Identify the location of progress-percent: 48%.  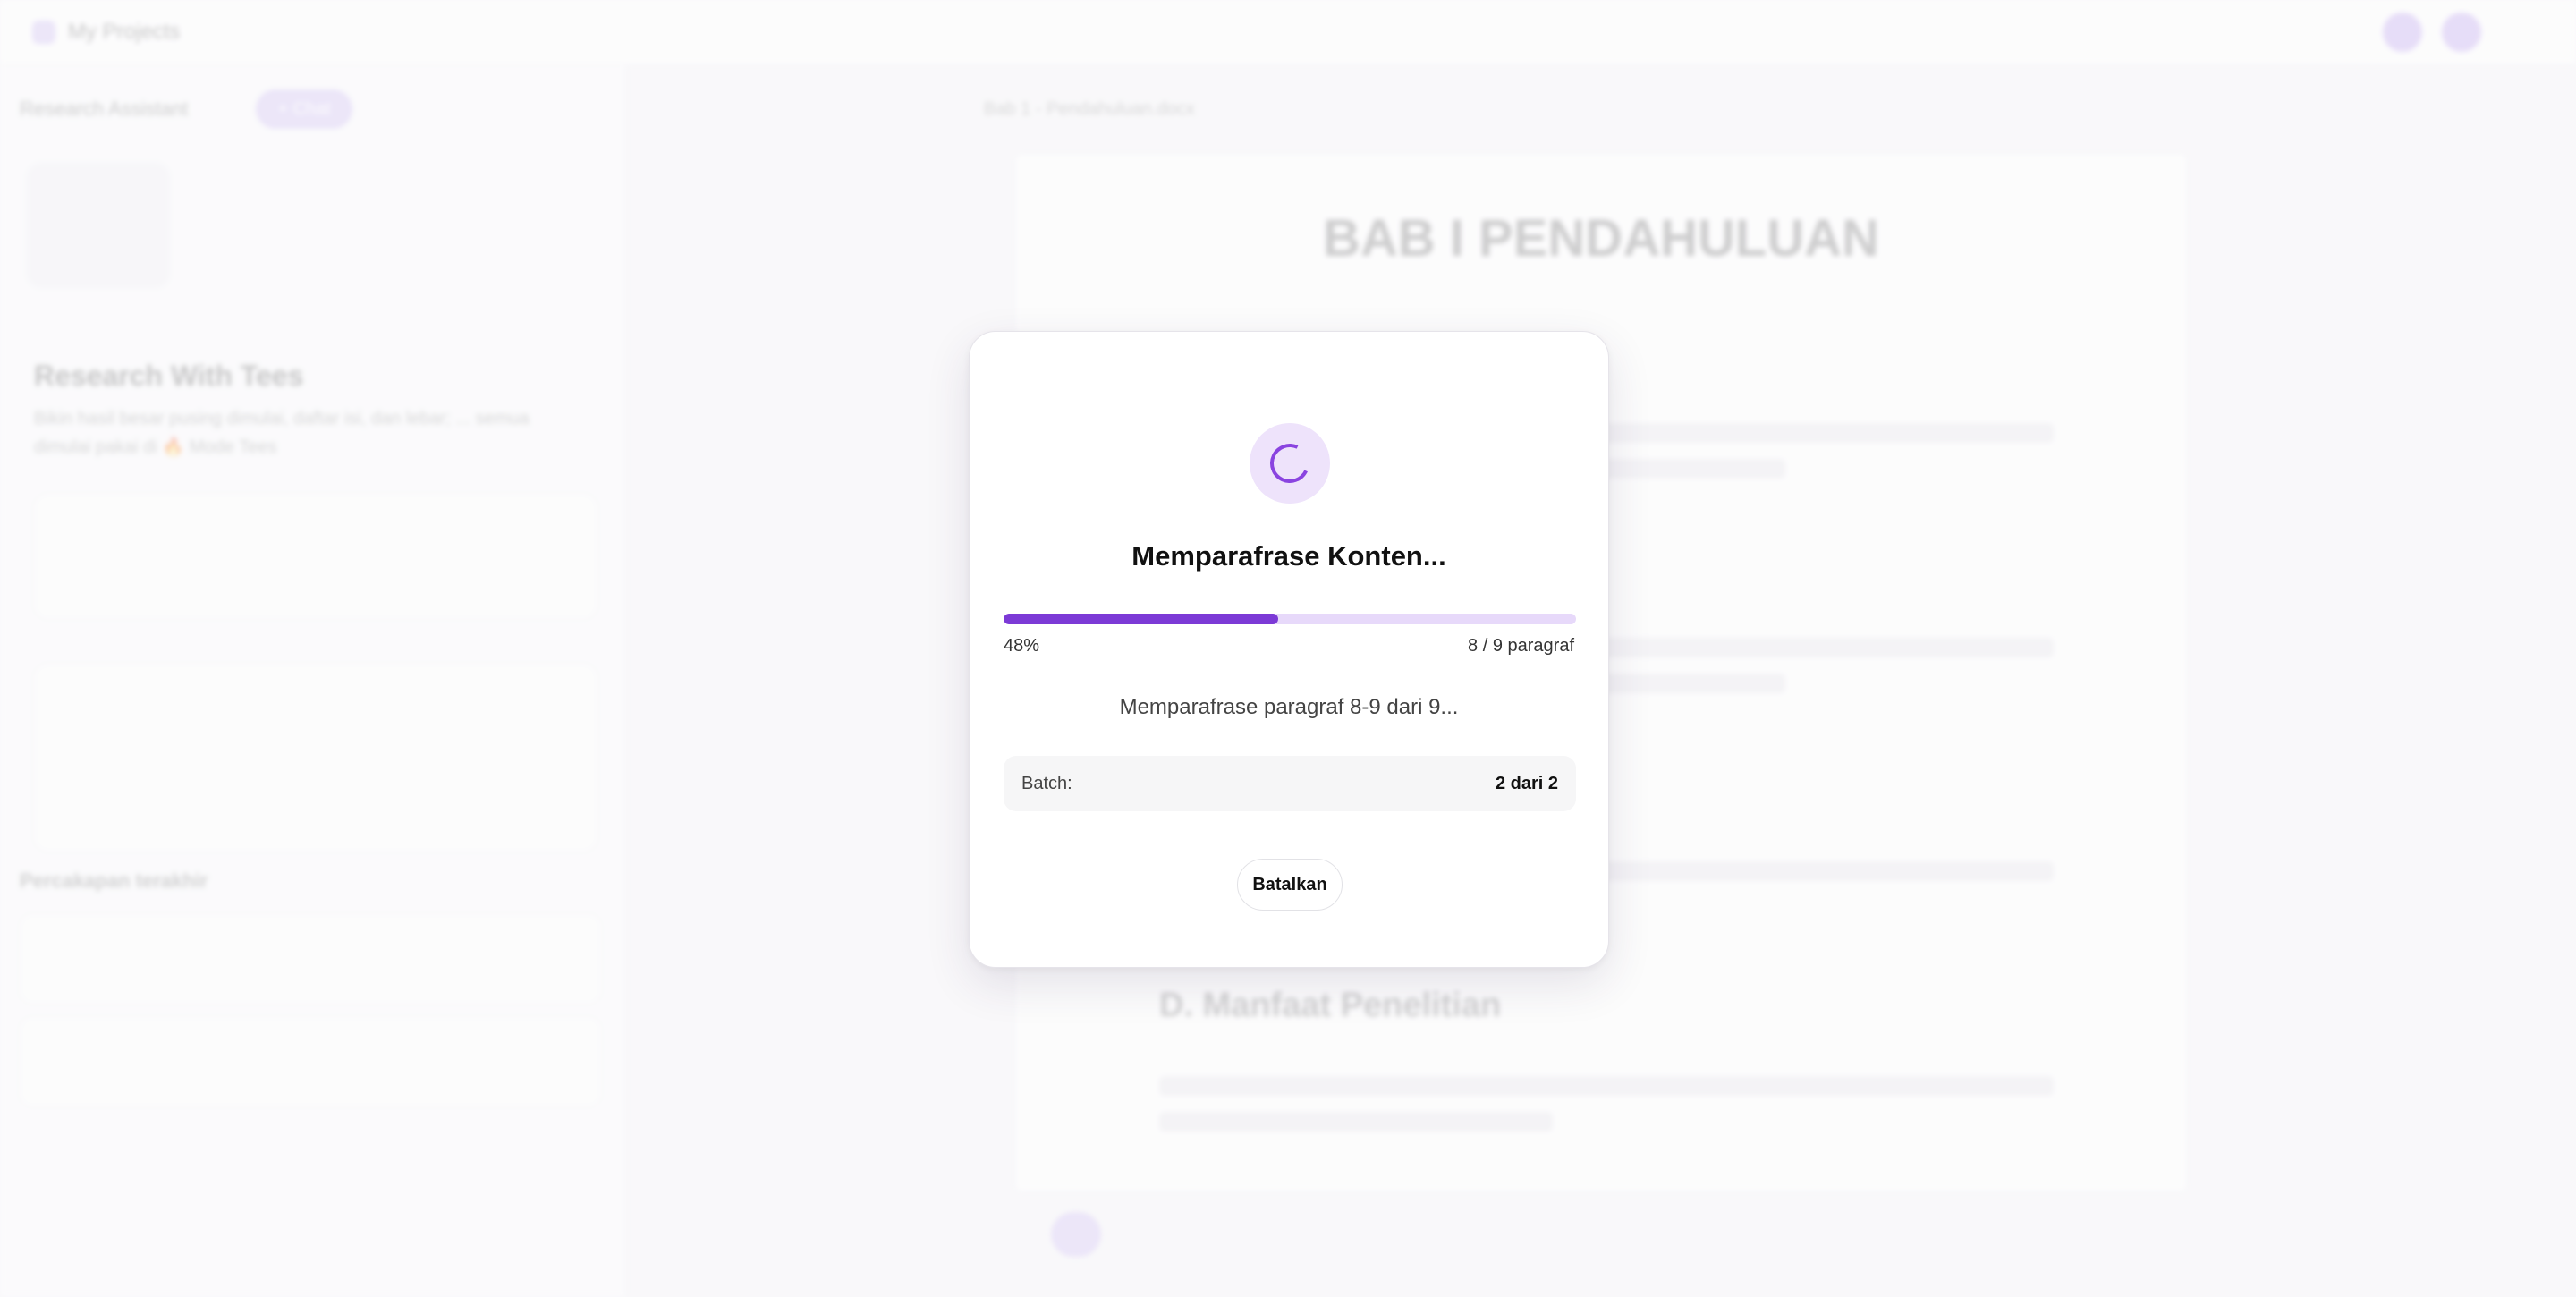
(1022, 646).